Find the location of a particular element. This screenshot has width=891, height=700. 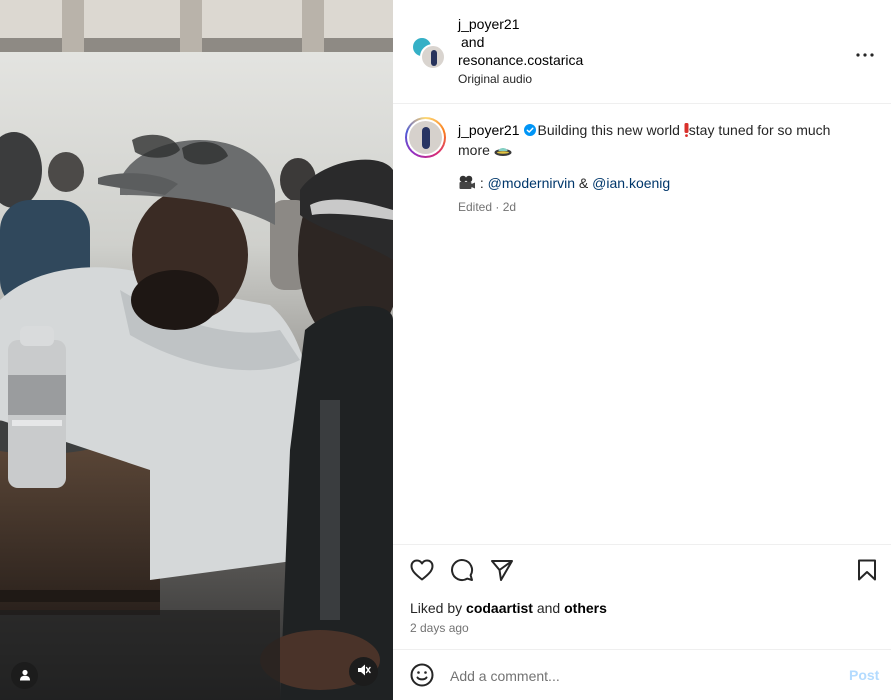

more-options-icon is located at coordinates (865, 52).